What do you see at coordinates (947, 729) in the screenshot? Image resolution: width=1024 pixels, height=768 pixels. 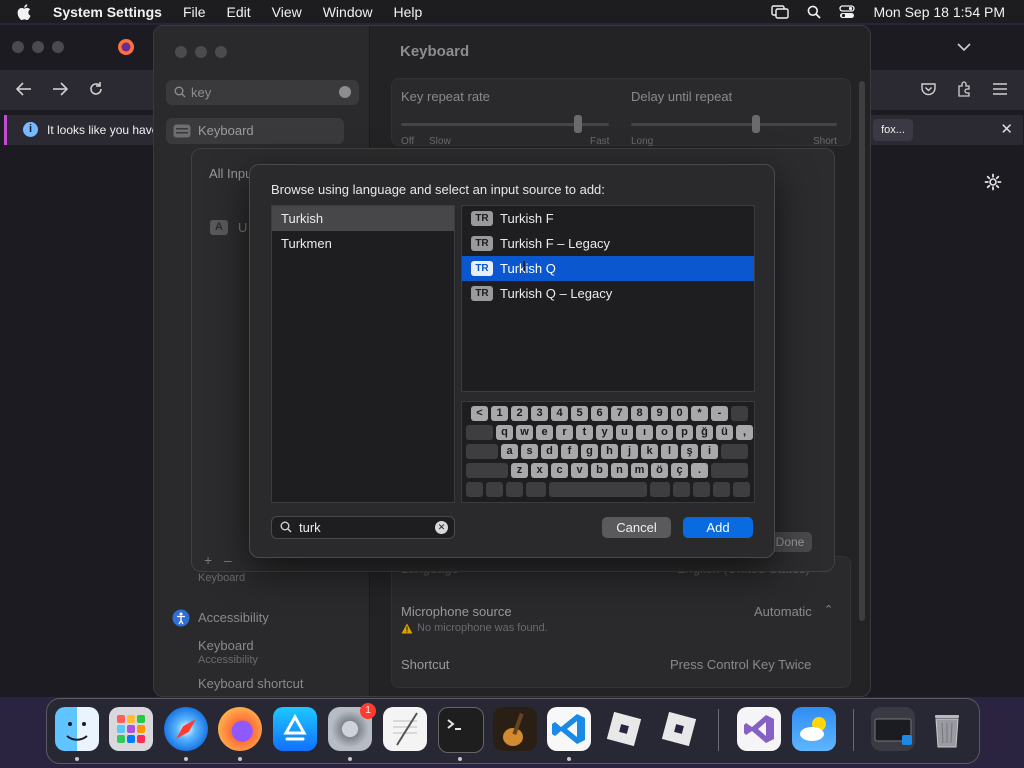 I see `trash-icon` at bounding box center [947, 729].